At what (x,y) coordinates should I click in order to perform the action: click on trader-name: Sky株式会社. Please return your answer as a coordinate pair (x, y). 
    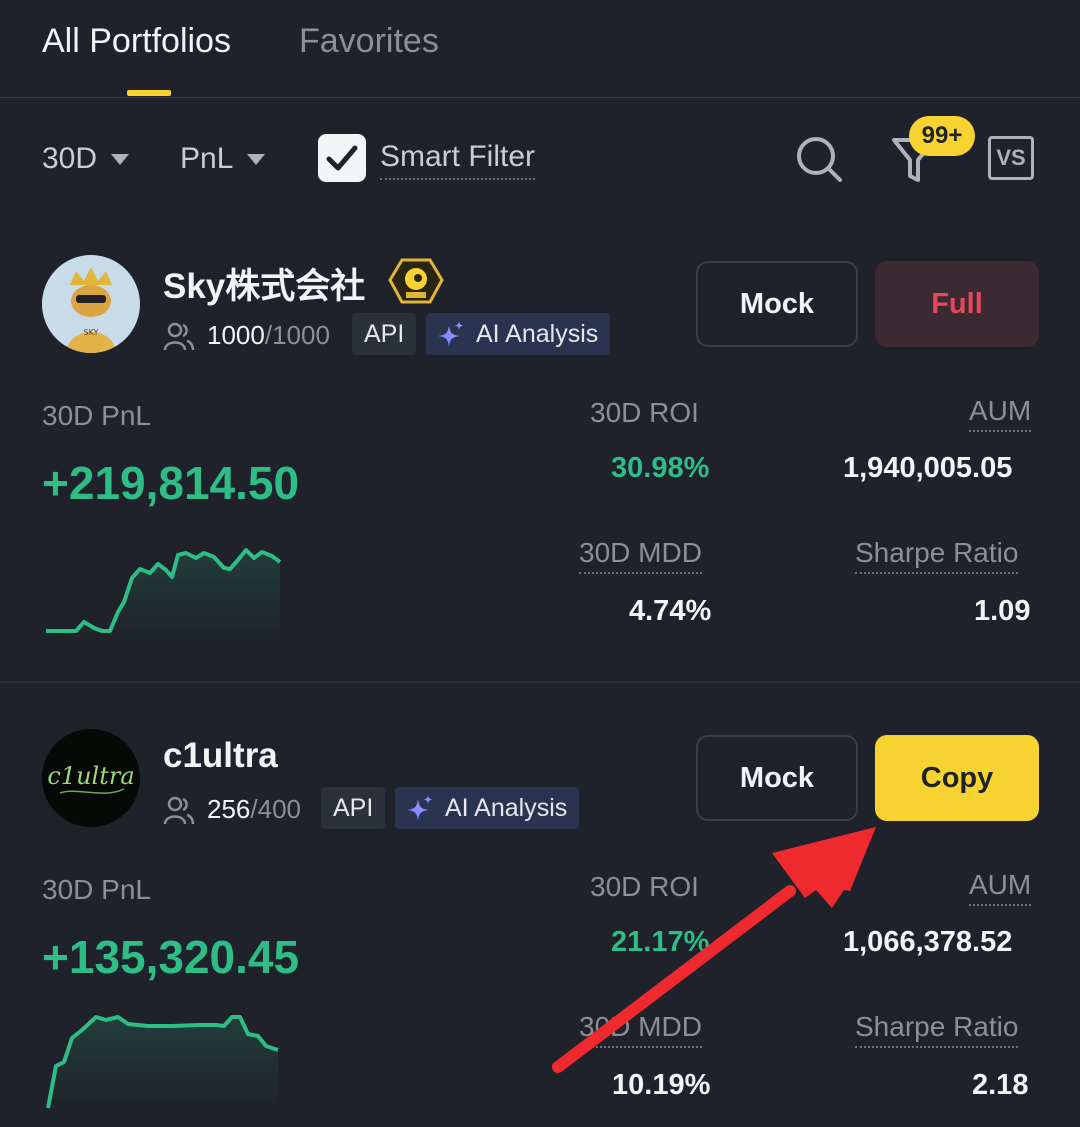
    Looking at the image, I should click on (264, 283).